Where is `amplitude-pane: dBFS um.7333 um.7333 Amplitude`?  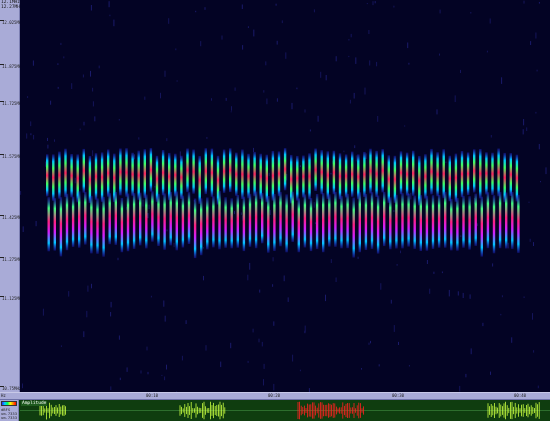 amplitude-pane: dBFS um.7333 um.7333 Amplitude is located at coordinates (275, 410).